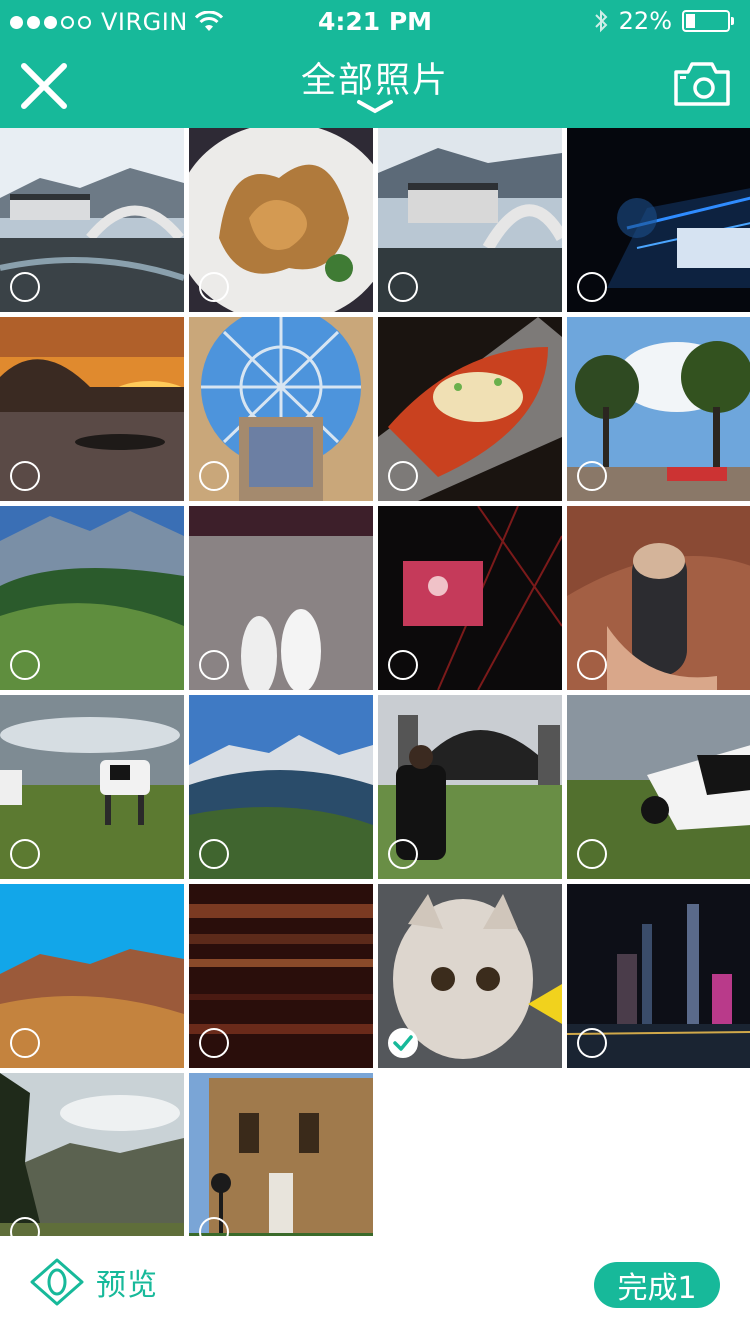 The image size is (750, 1334). I want to click on battery-percent: 22%, so click(645, 21).